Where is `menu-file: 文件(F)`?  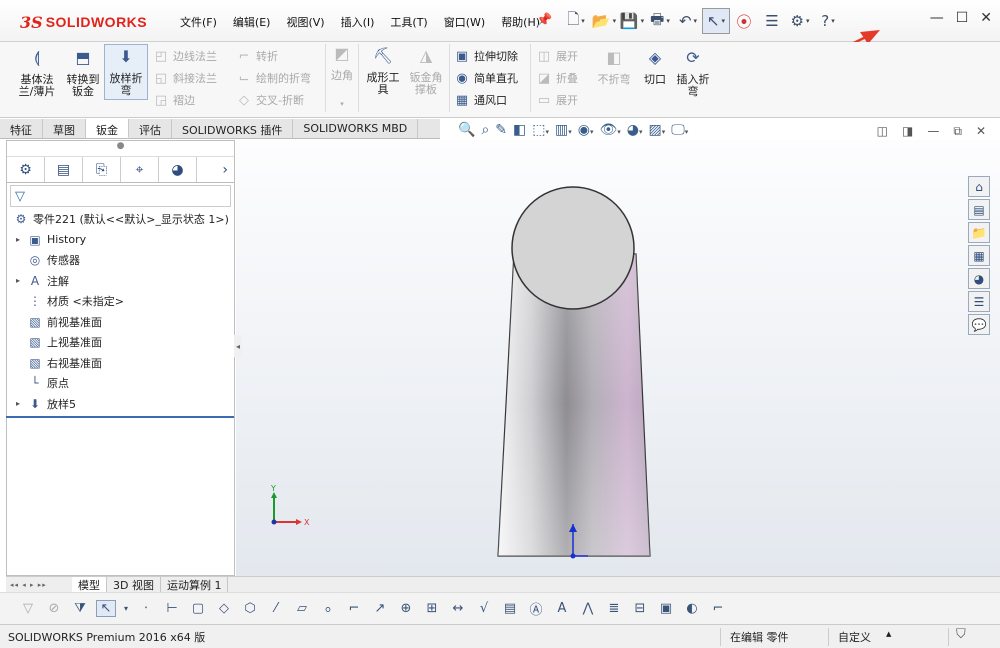
menu-file: 文件(F) is located at coordinates (198, 22).